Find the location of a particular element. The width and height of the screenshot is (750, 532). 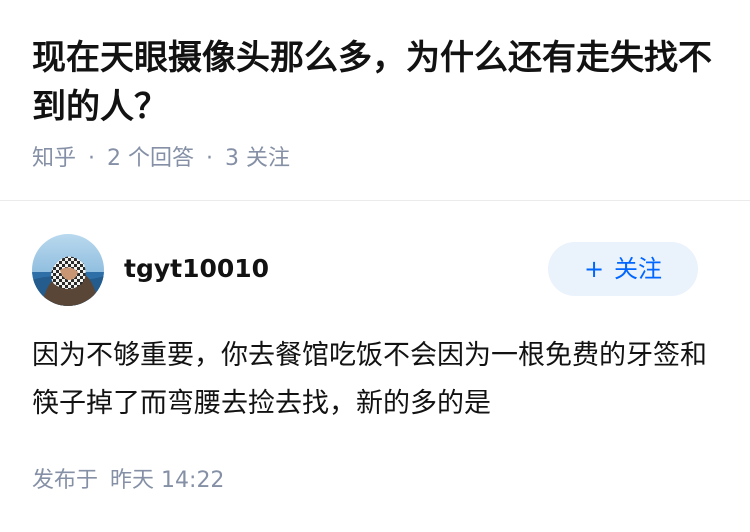

follow-count: 3 is located at coordinates (232, 158).